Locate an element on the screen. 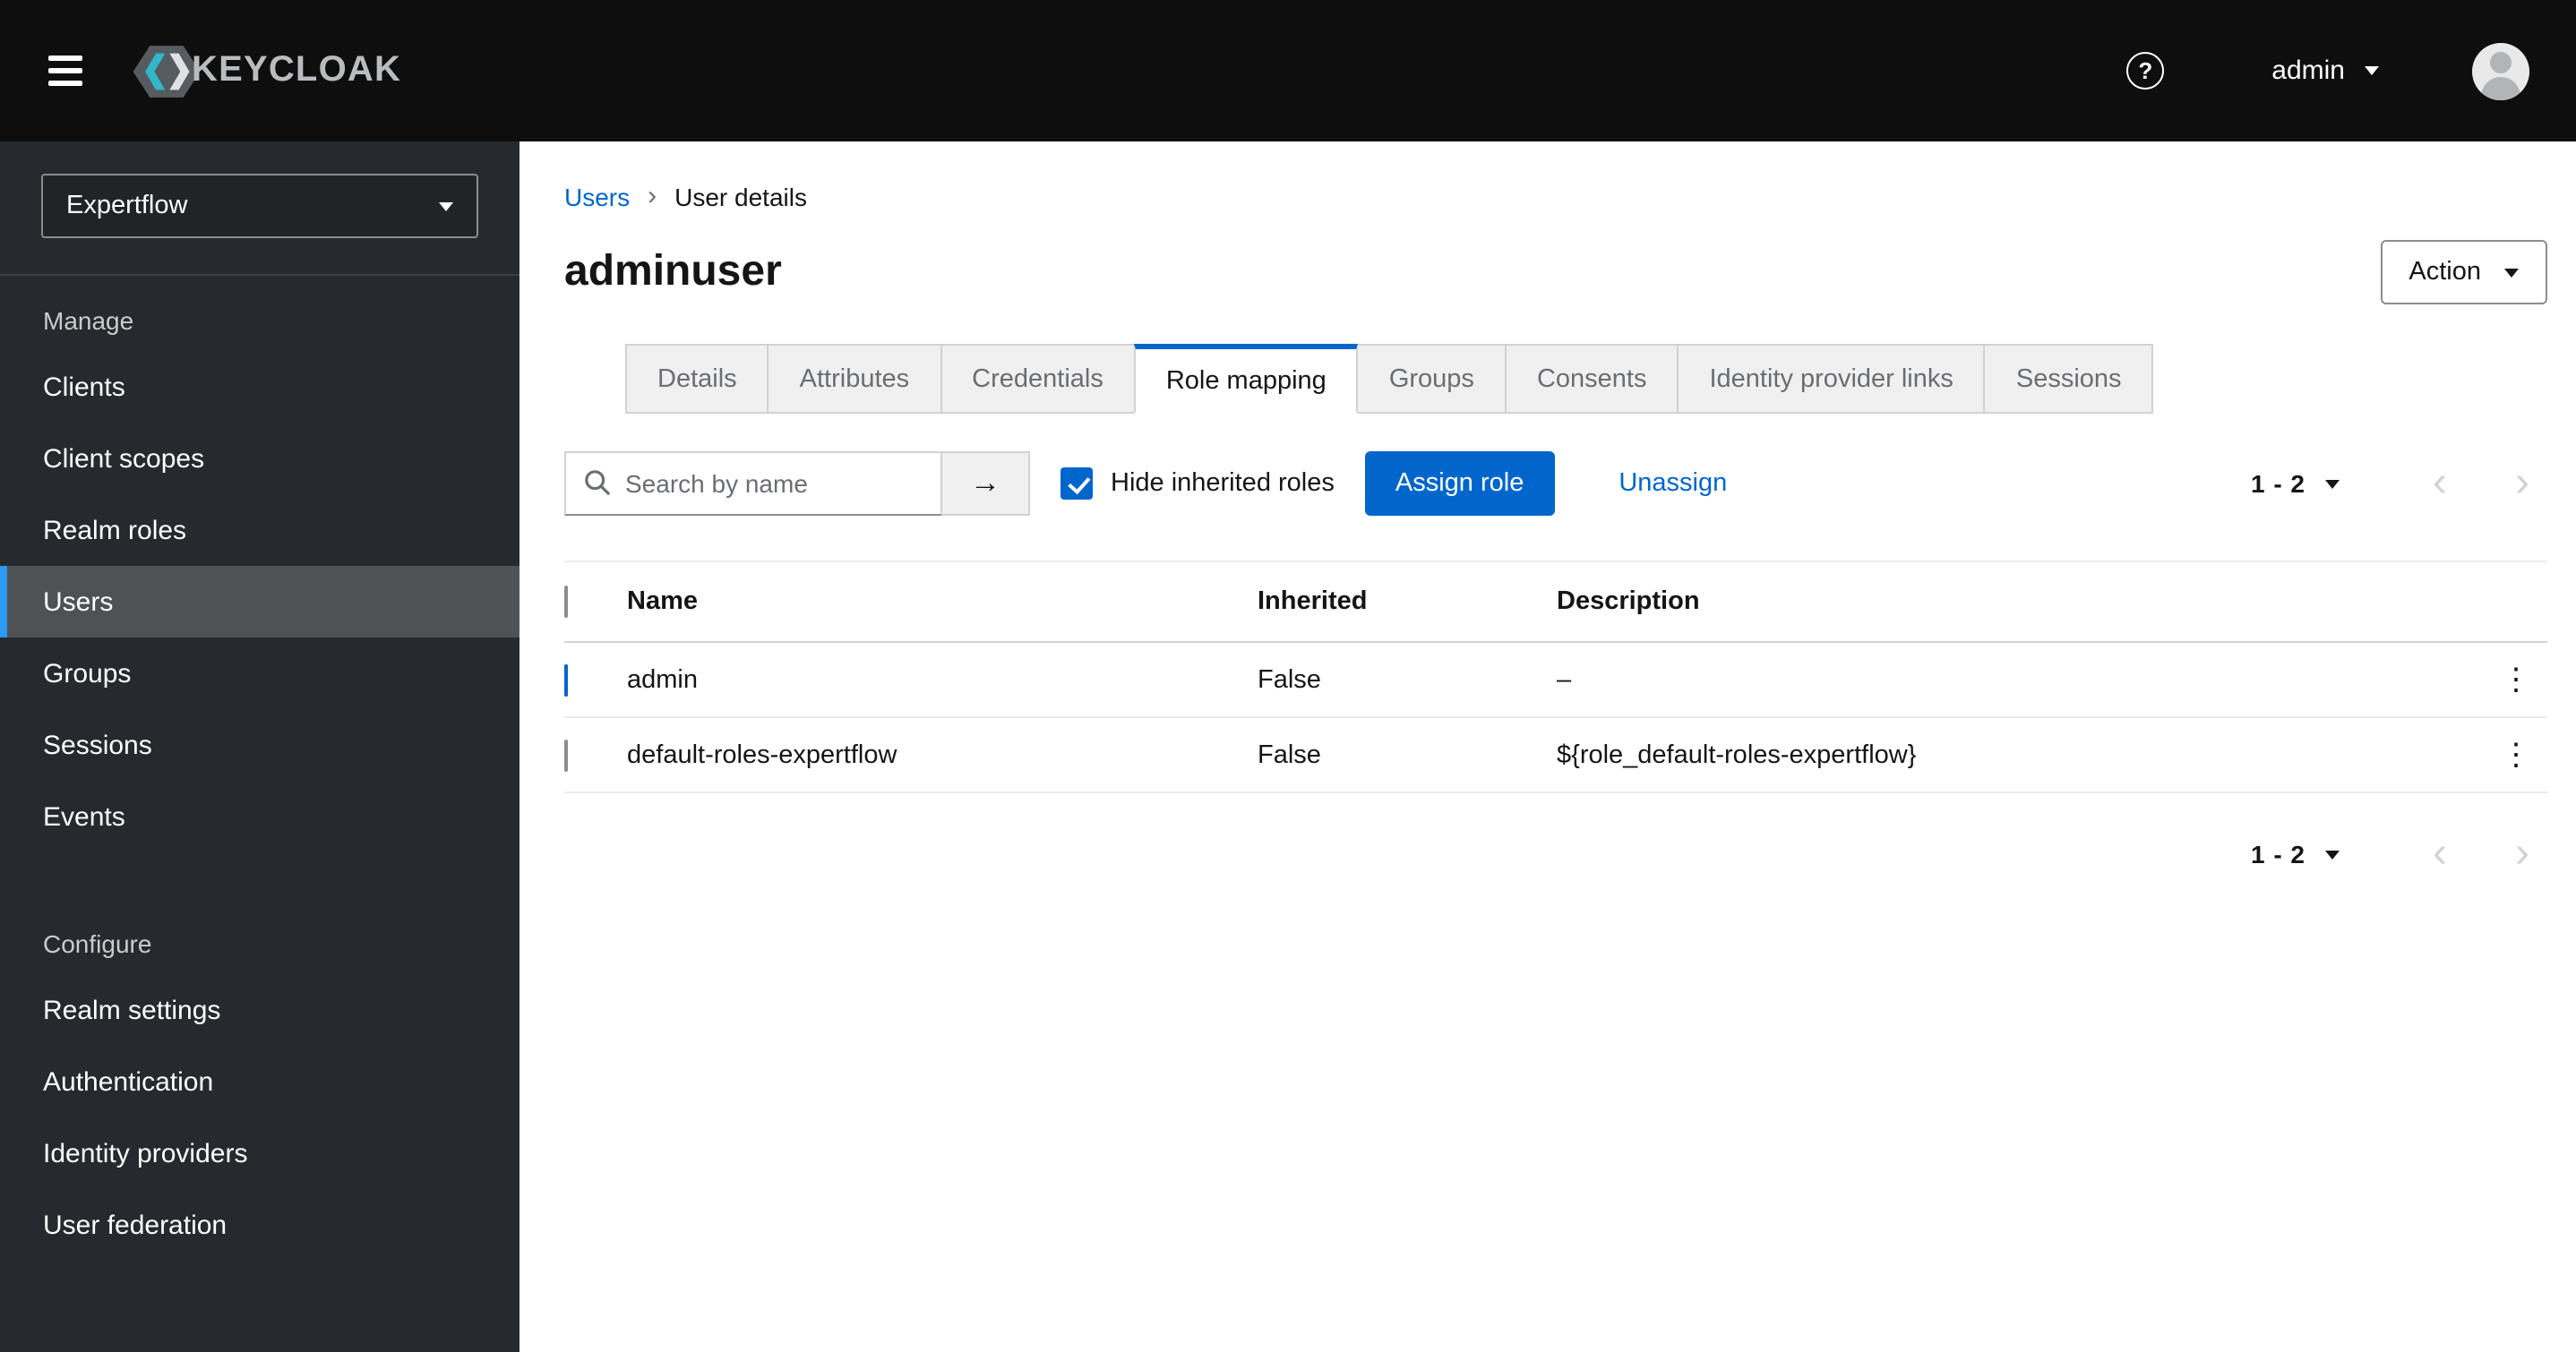  help-button: ? is located at coordinates (2145, 71).